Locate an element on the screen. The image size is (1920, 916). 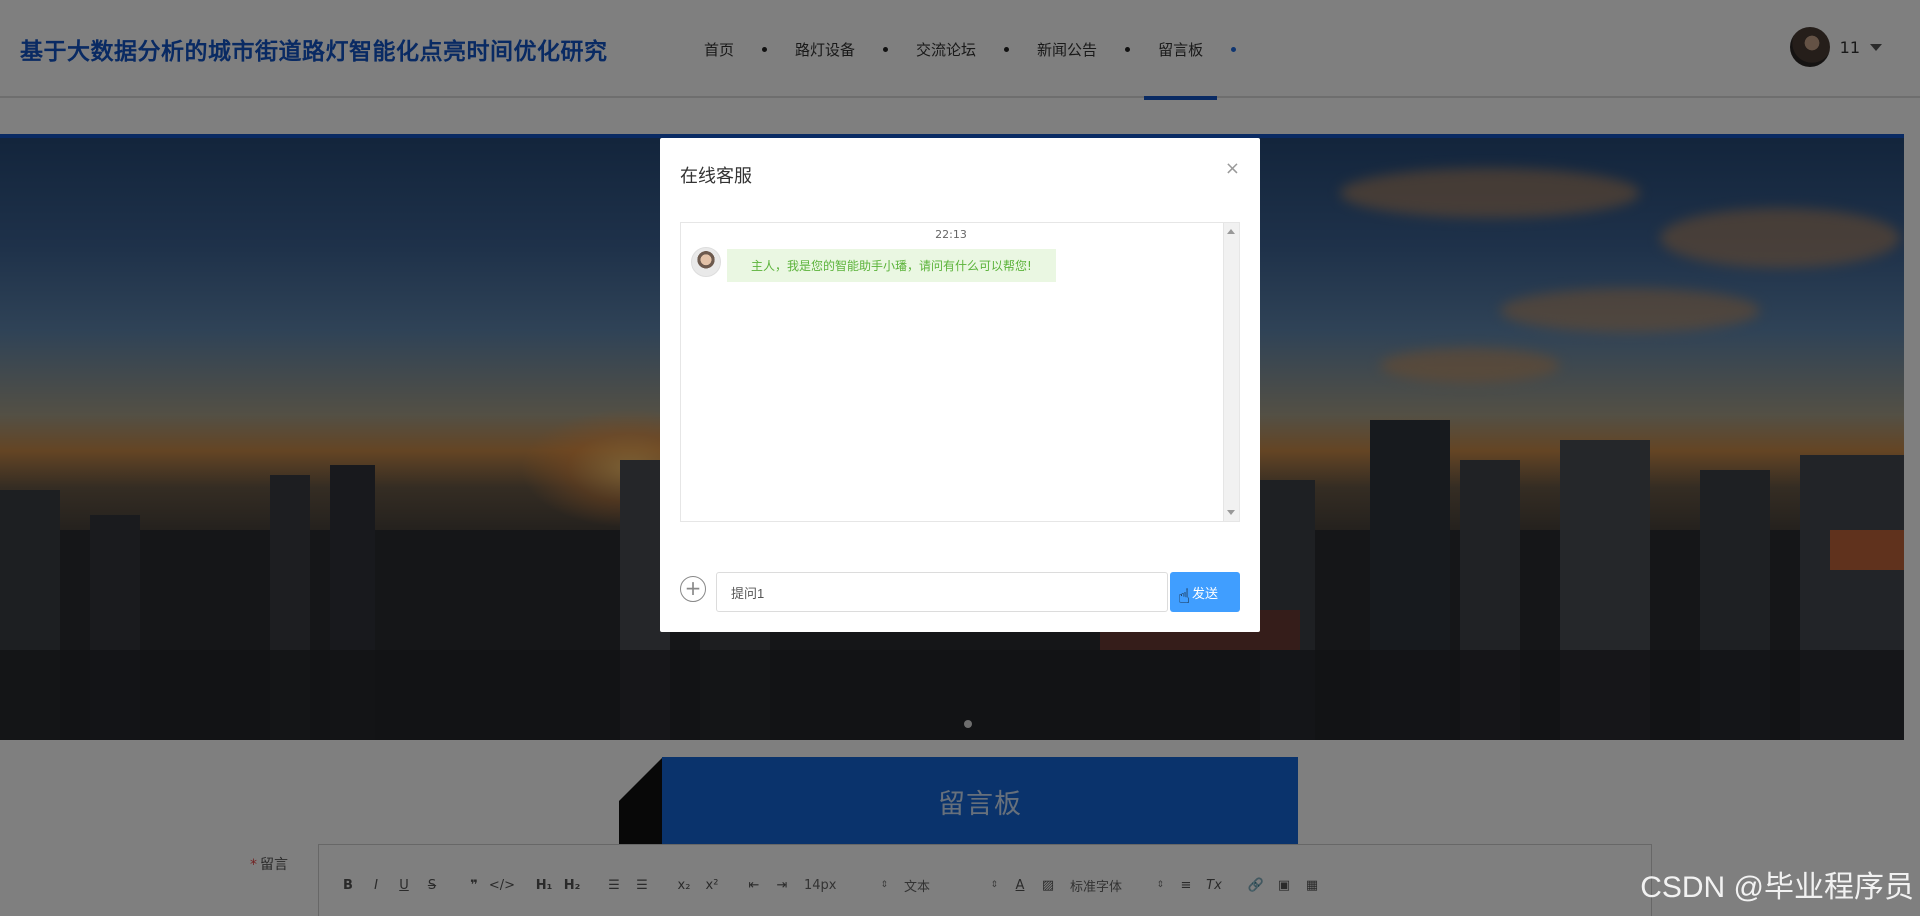
chat-history: 22:13 主人，我是您的智能助手小璠，请问有什么可以帮您! is located at coordinates (960, 372).